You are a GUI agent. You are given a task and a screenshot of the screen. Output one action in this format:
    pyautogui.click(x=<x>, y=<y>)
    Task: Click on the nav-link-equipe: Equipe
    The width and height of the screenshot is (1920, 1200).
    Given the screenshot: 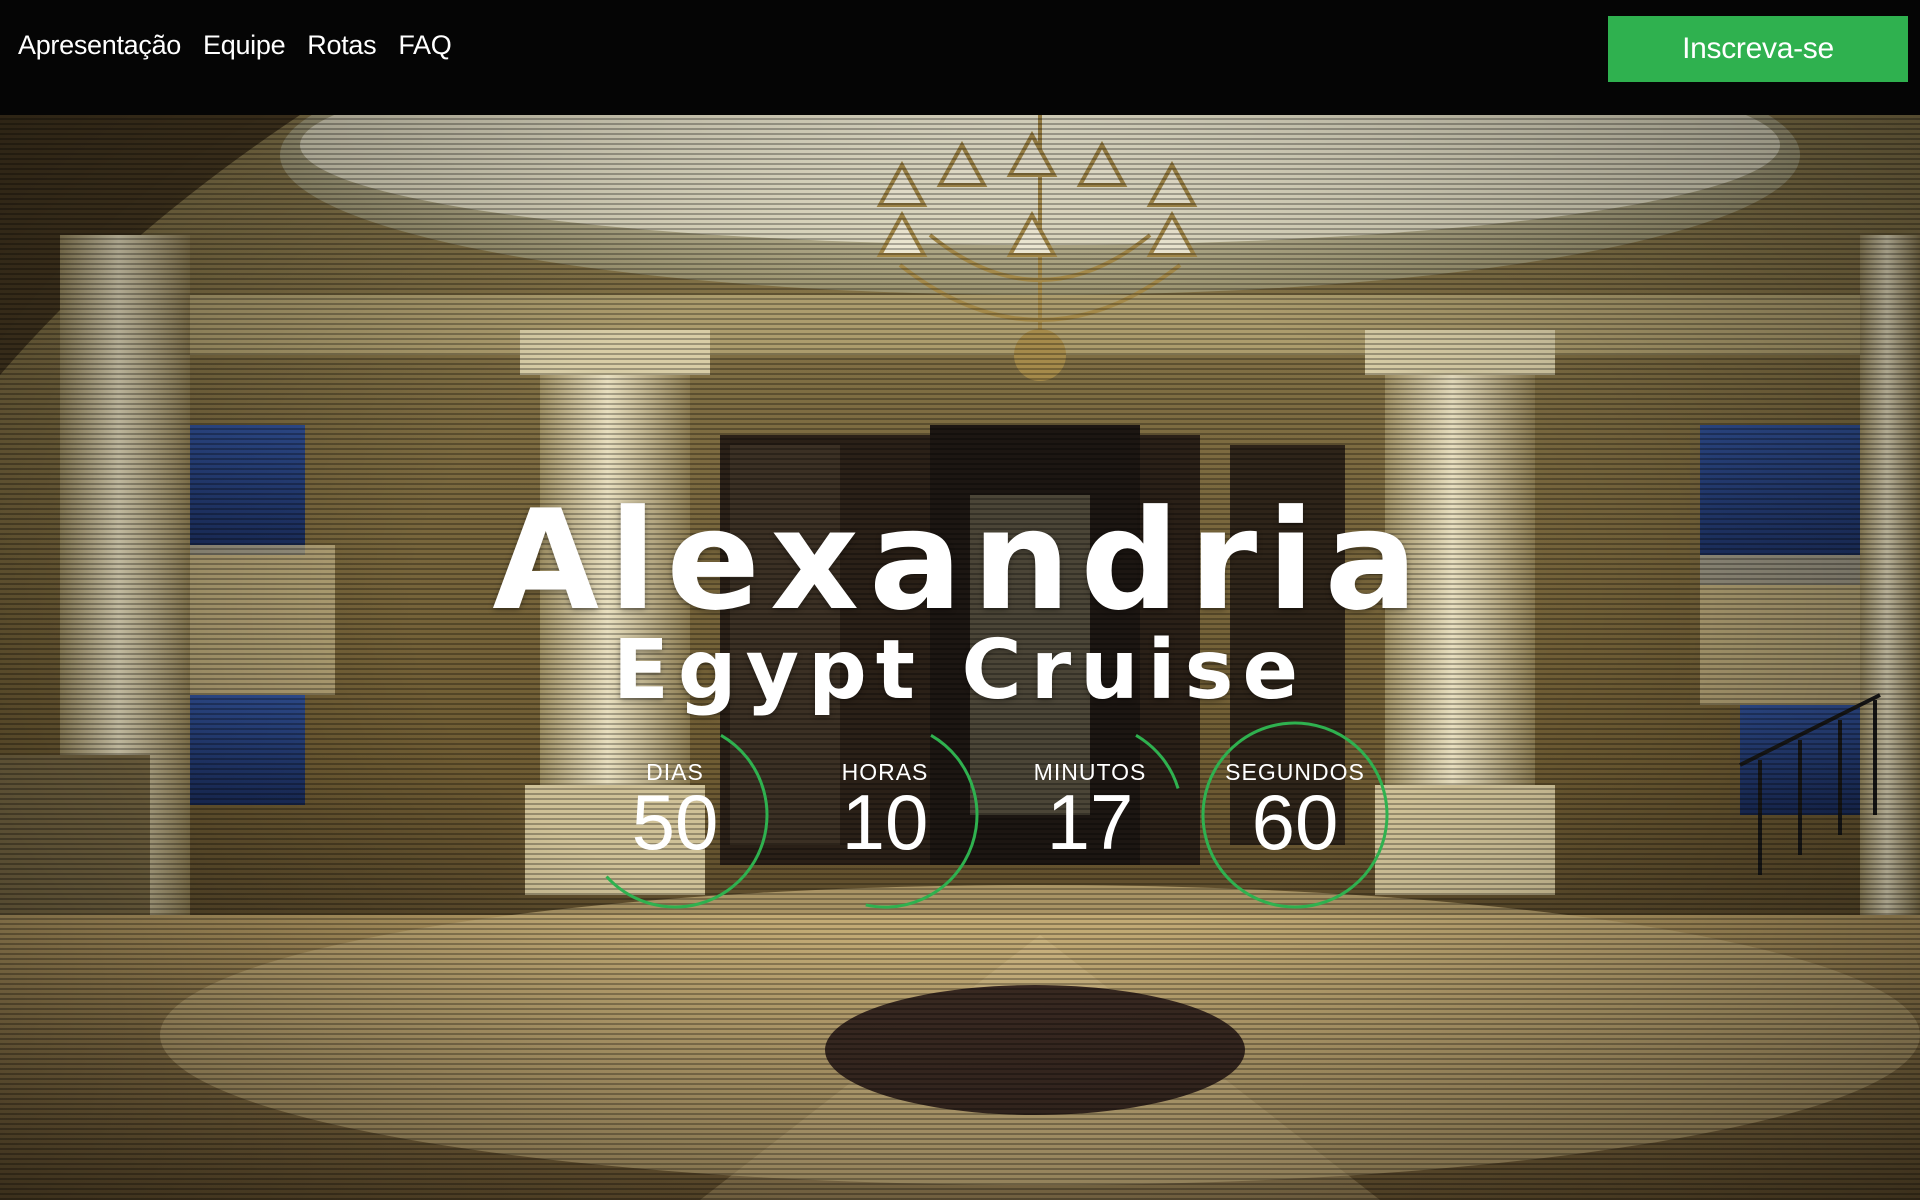 What is the action you would take?
    pyautogui.click(x=244, y=45)
    